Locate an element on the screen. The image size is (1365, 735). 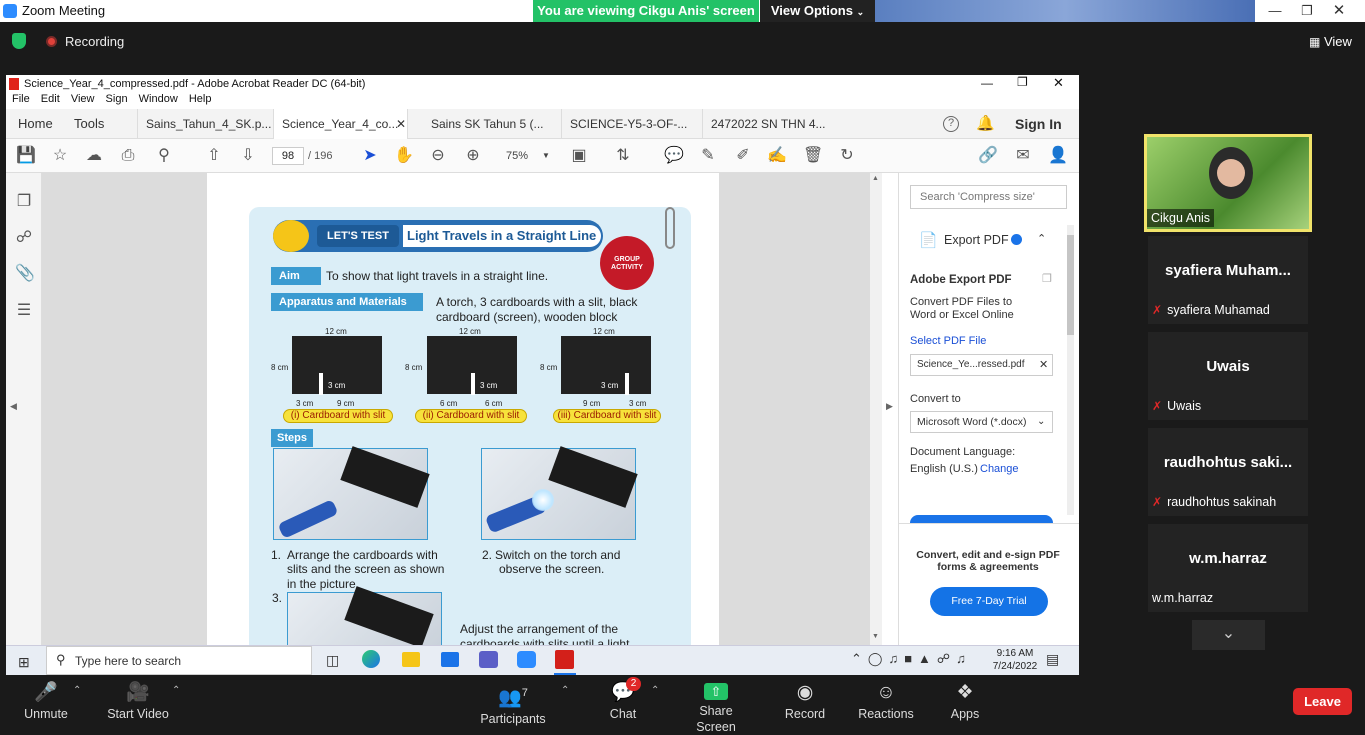
panel-search-input: Search 'Compress size' is located at coordinates (988, 197).